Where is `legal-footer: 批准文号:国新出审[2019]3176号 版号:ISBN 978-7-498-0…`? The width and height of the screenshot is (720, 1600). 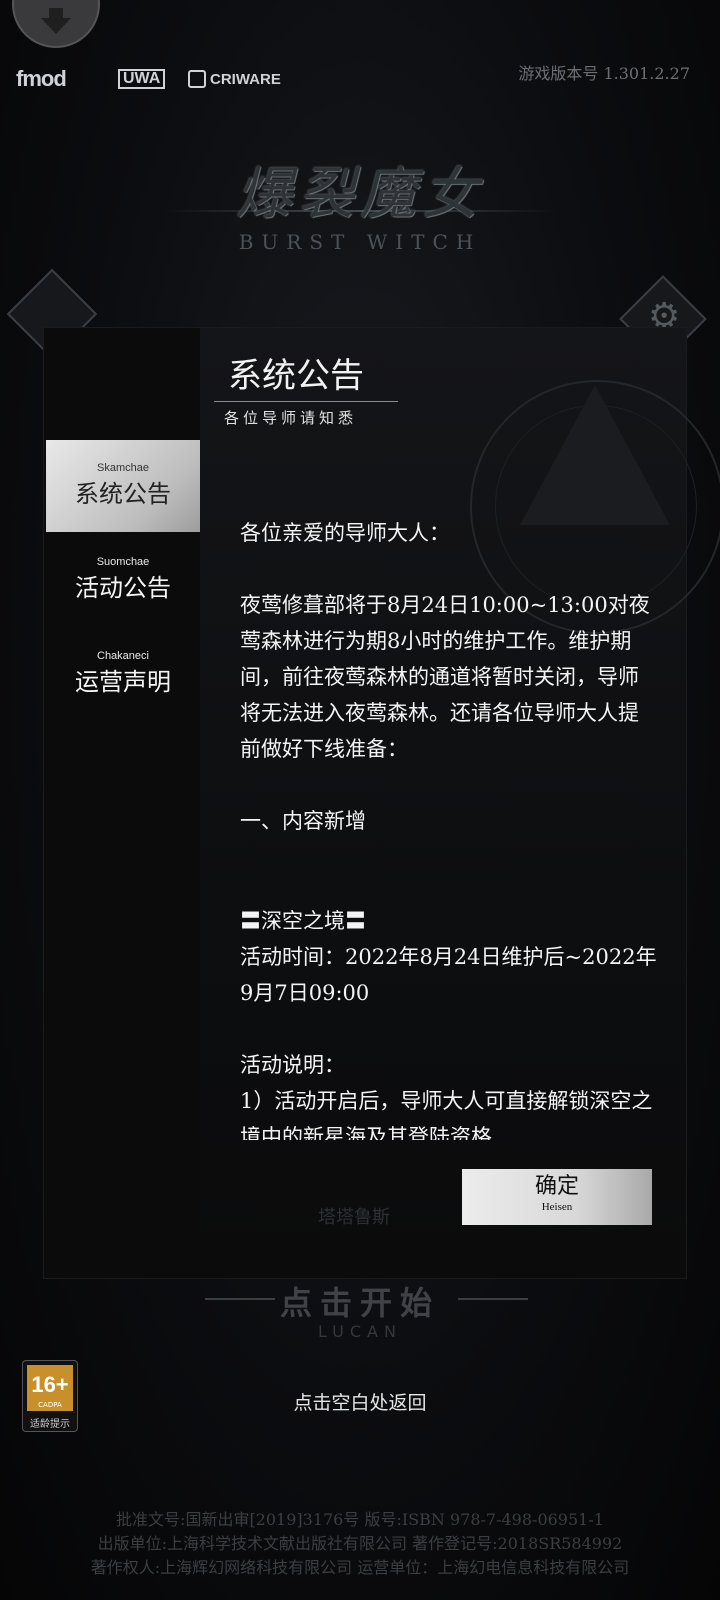 legal-footer: 批准文号:国新出审[2019]3176号 版号:ISBN 978-7-498-0… is located at coordinates (360, 1544).